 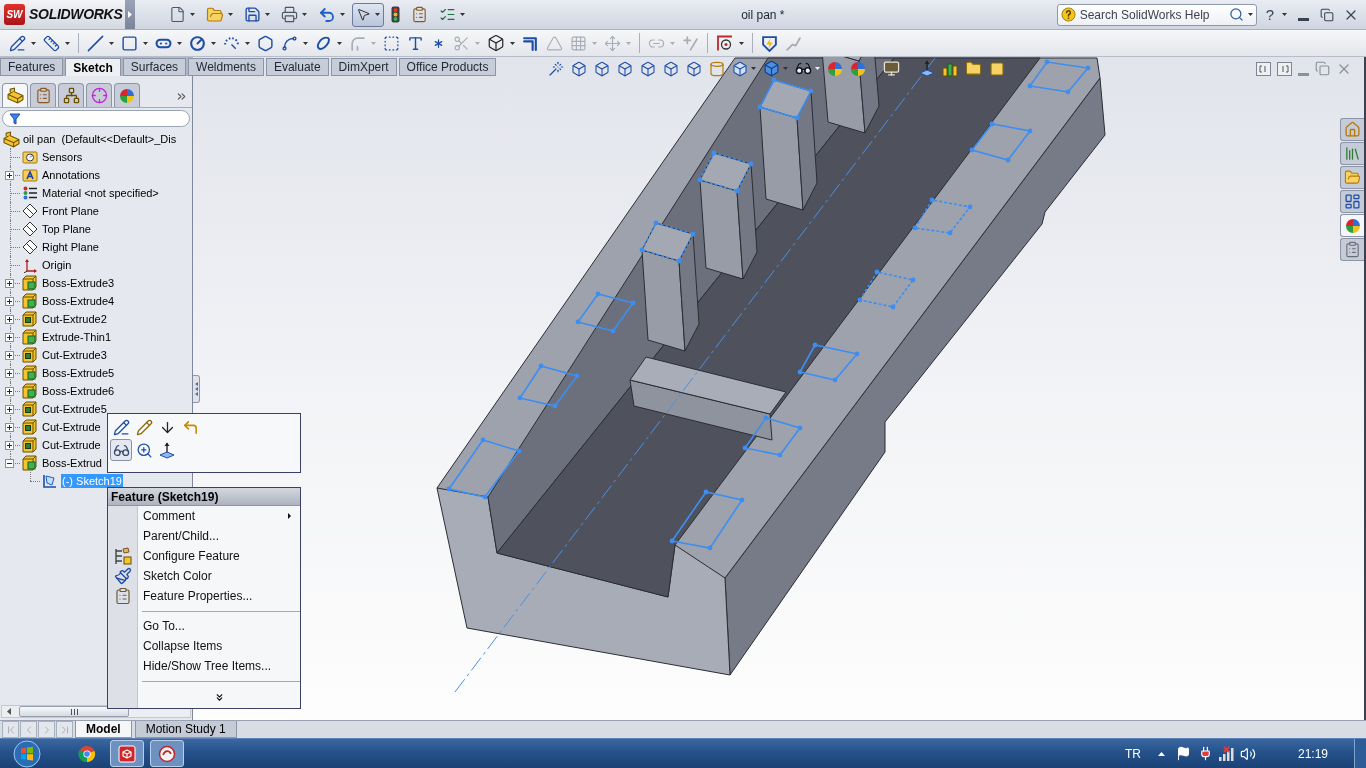 What do you see at coordinates (1156, 14) in the screenshot?
I see `help-search-field: Search SolidWorks Help` at bounding box center [1156, 14].